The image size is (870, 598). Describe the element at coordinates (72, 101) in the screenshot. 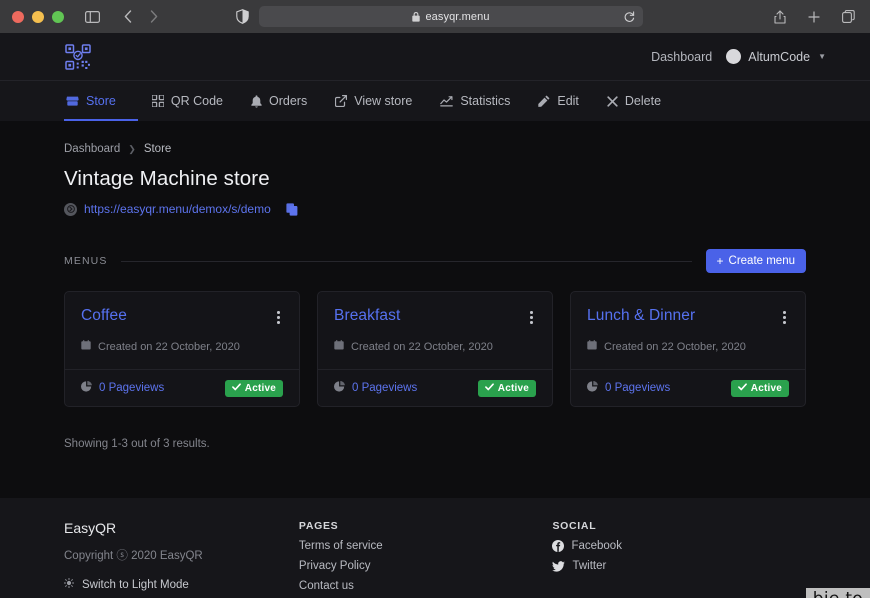

I see `store-icon` at that location.